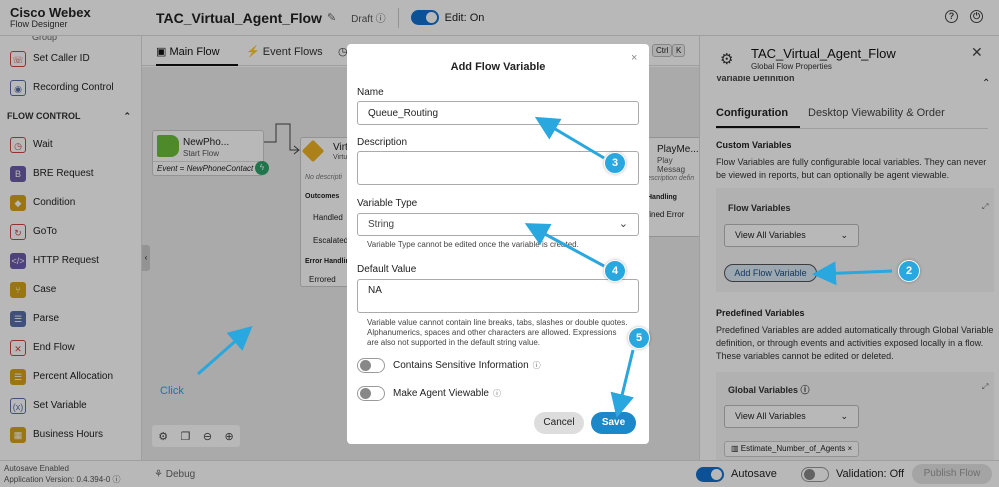 The height and width of the screenshot is (487, 999). Describe the element at coordinates (615, 271) in the screenshot. I see `annotation-badge-4: 4` at that location.